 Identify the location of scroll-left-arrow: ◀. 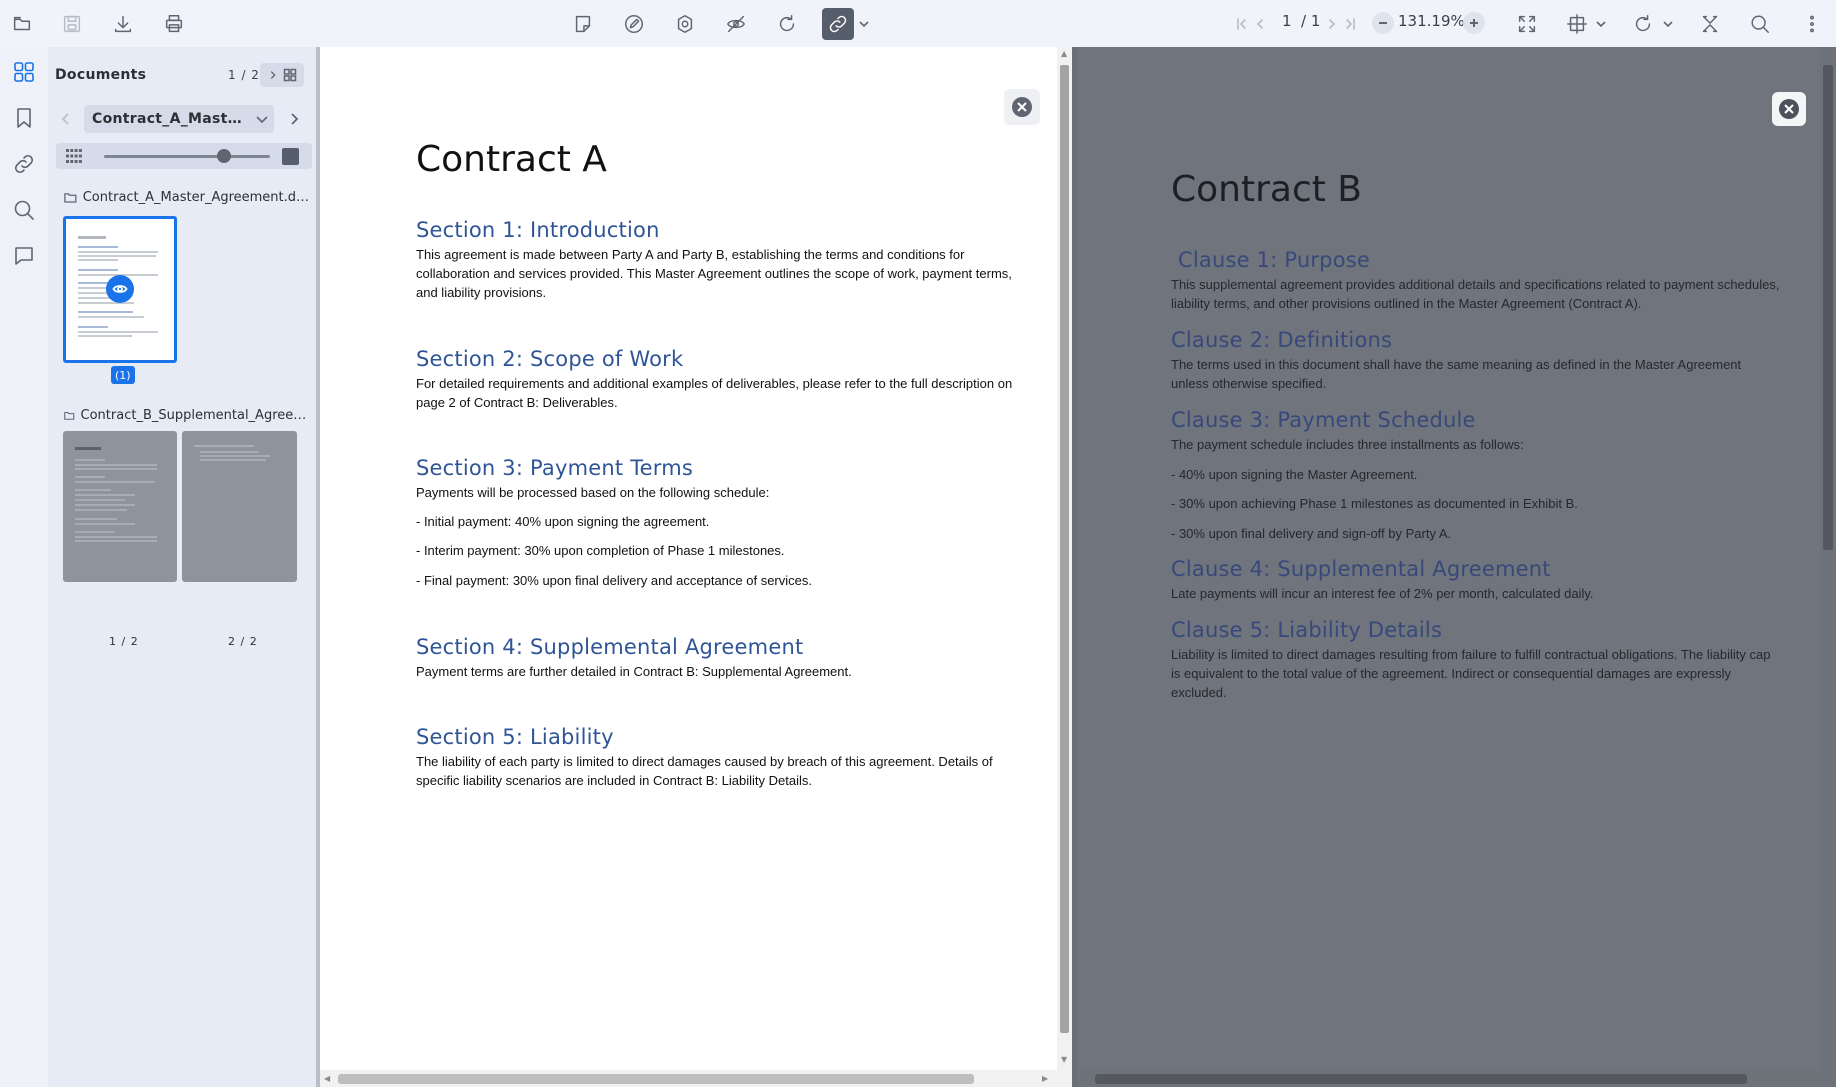
(327, 1078).